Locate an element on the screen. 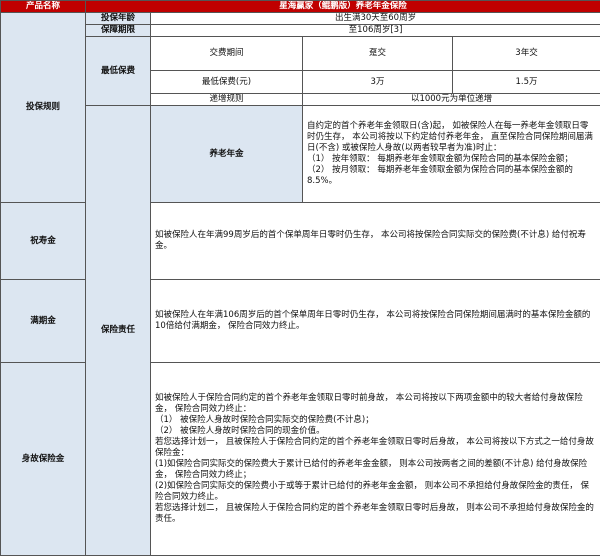  product-name-label: 产品名称 is located at coordinates (43, 7).